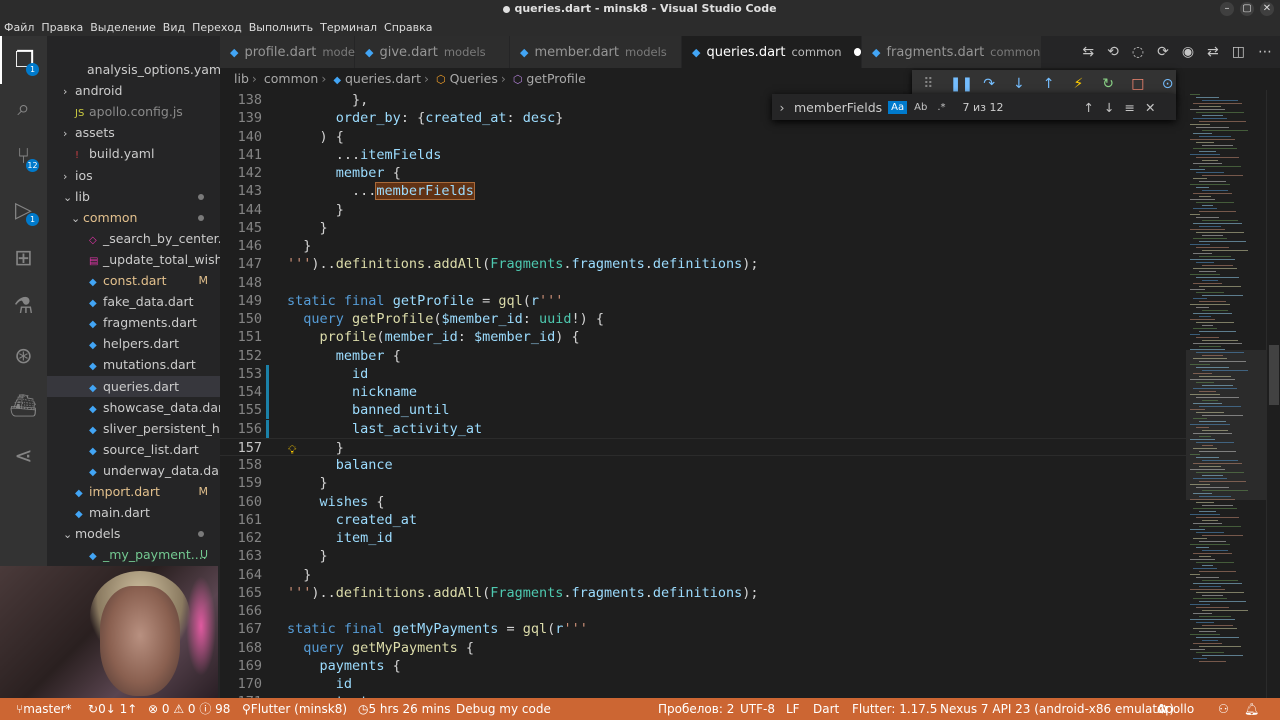 Image resolution: width=1280 pixels, height=720 pixels. Describe the element at coordinates (1048, 84) in the screenshot. I see `step-out-icon: ↑` at that location.